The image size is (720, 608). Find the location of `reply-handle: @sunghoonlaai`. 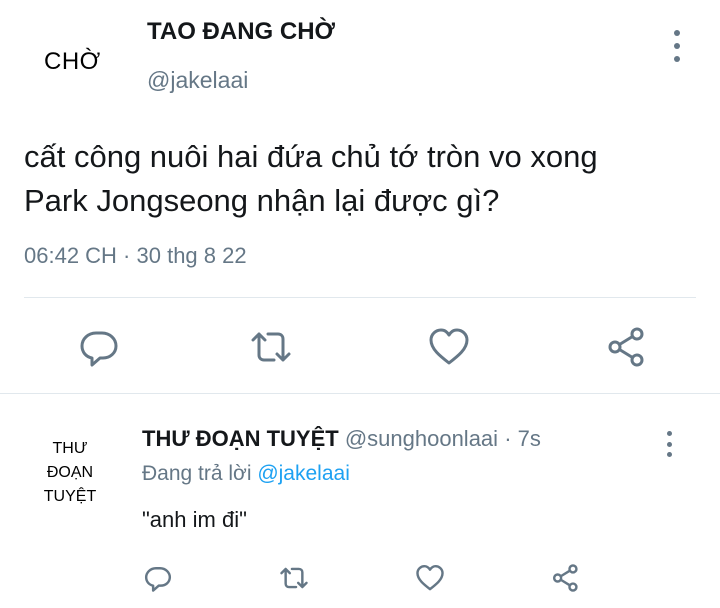

reply-handle: @sunghoonlaai is located at coordinates (421, 438).